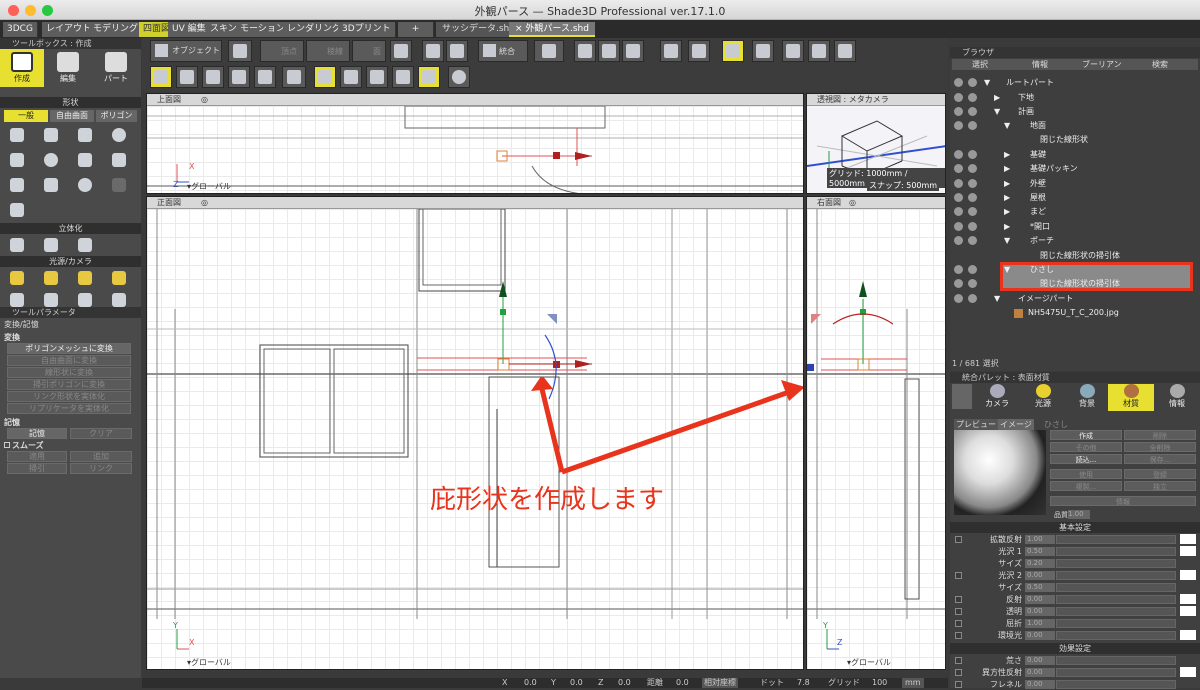  Describe the element at coordinates (552, 29) in the screenshot. I see `doc-tab-exterior: × 外観パース.shd` at that location.